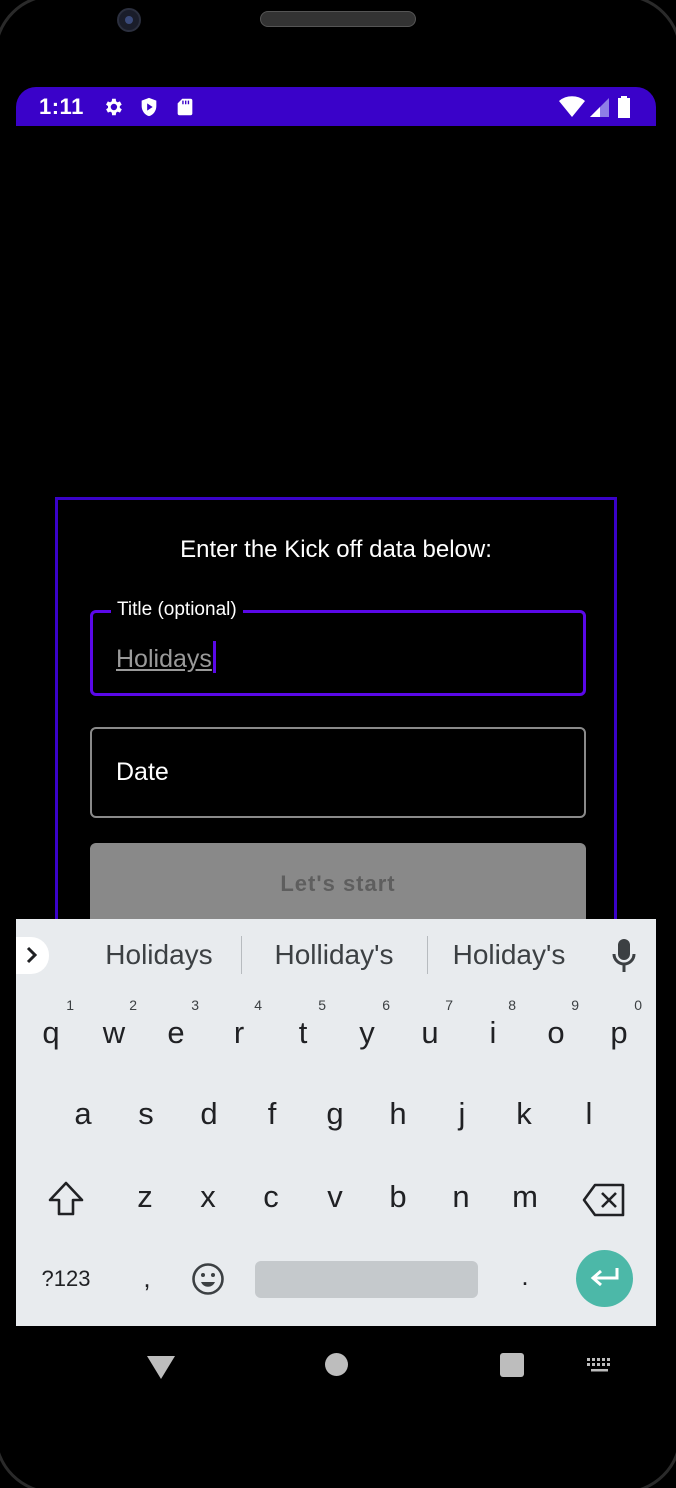 The image size is (676, 1488). Describe the element at coordinates (372, 1024) in the screenshot. I see `key-y: y6` at that location.